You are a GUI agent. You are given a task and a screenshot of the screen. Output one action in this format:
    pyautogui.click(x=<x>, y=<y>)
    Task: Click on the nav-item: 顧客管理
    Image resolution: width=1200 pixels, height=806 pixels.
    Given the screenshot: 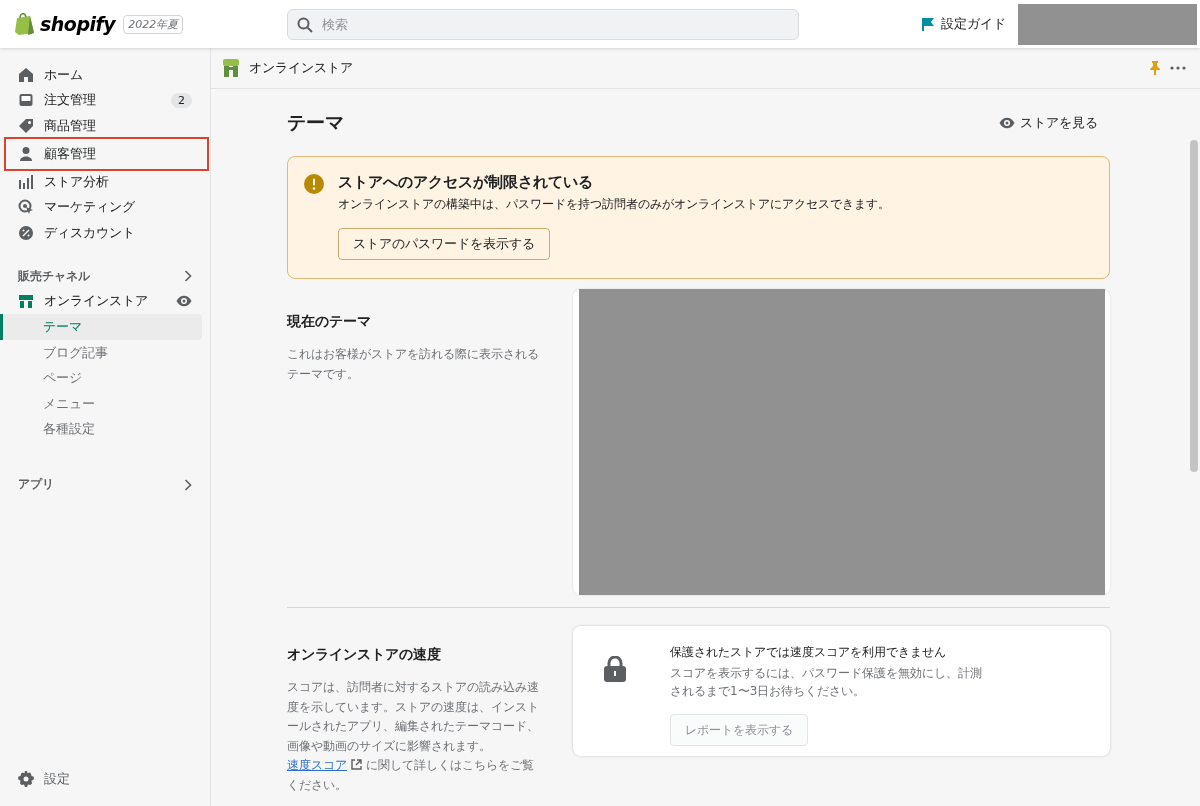 What is the action you would take?
    pyautogui.click(x=106, y=153)
    